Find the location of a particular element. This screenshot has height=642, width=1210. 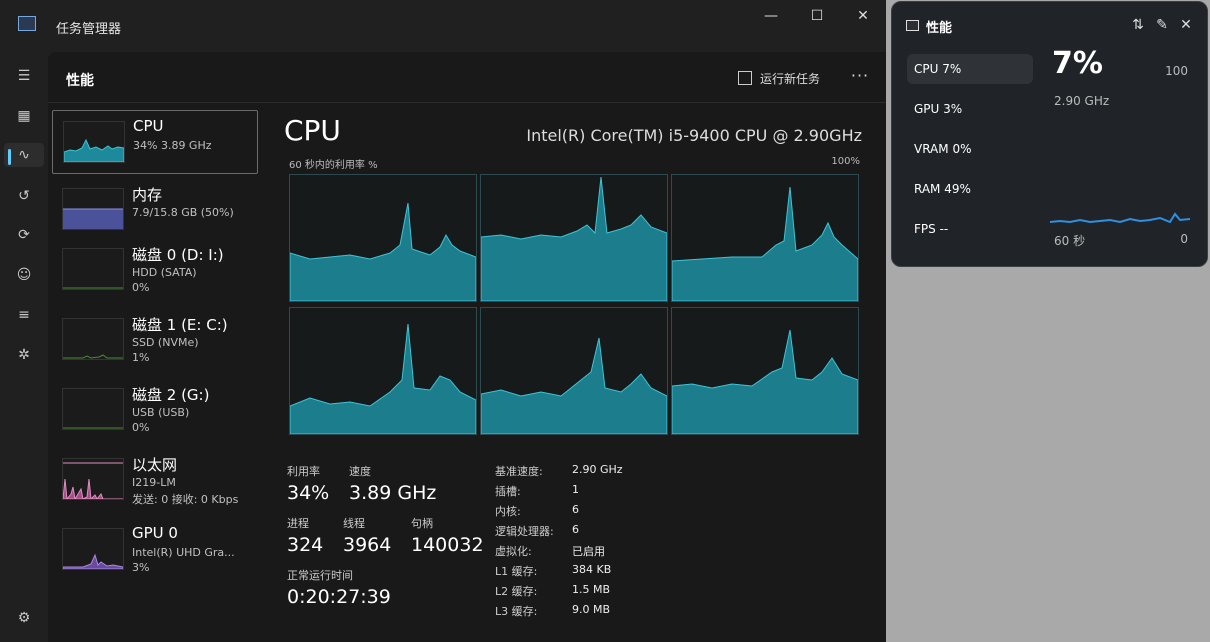

resource-usage: 0% is located at coordinates (141, 287).